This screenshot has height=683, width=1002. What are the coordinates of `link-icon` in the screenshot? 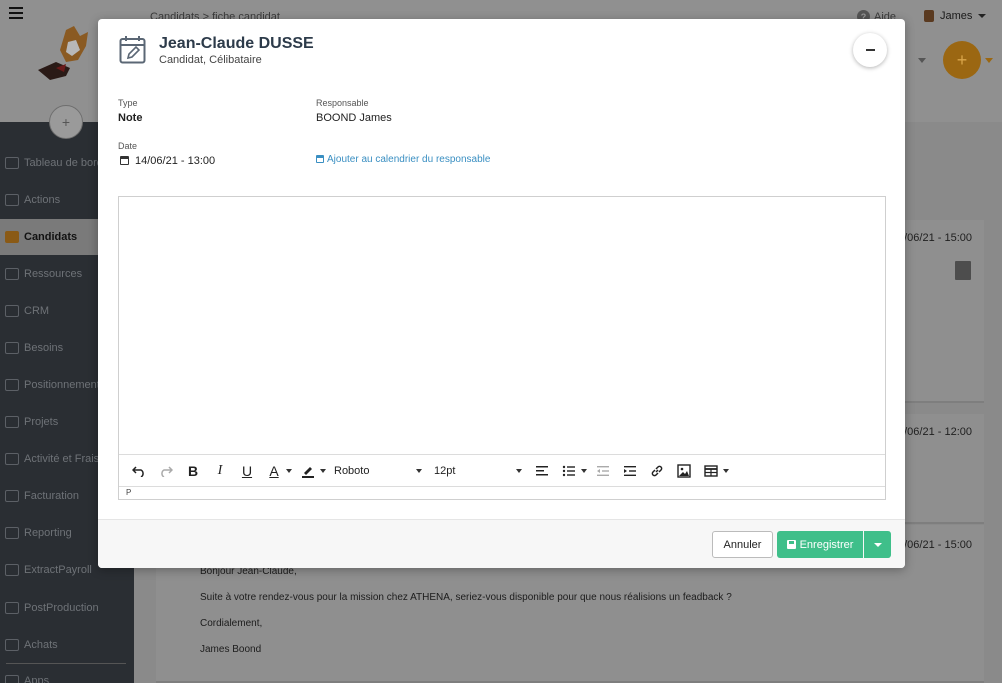 It's located at (657, 470).